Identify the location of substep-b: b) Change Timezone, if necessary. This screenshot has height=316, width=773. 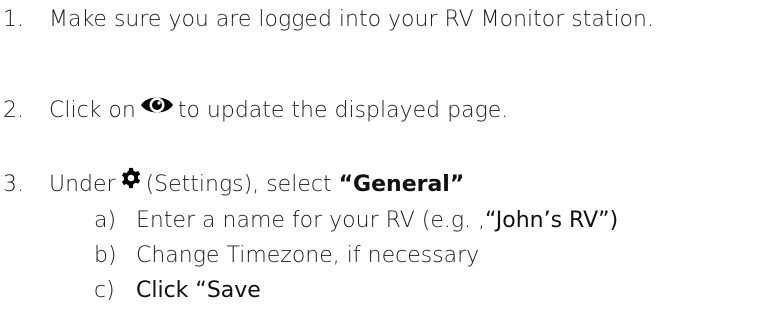
(286, 256).